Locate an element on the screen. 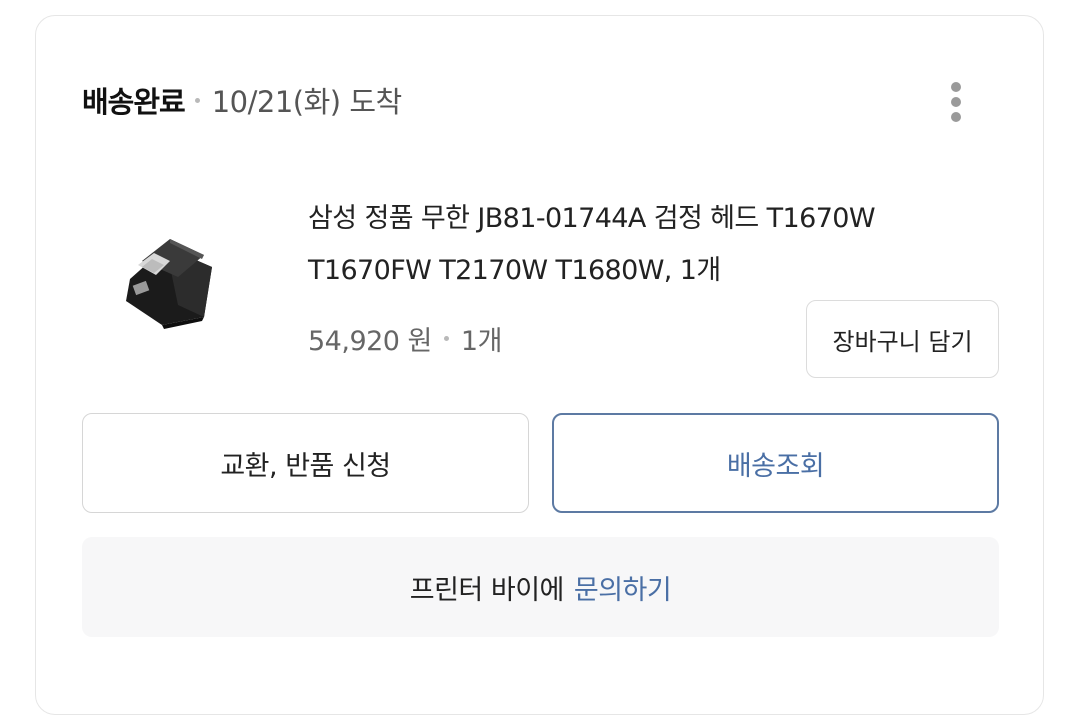  track-delivery-button: 배송조회 is located at coordinates (775, 463).